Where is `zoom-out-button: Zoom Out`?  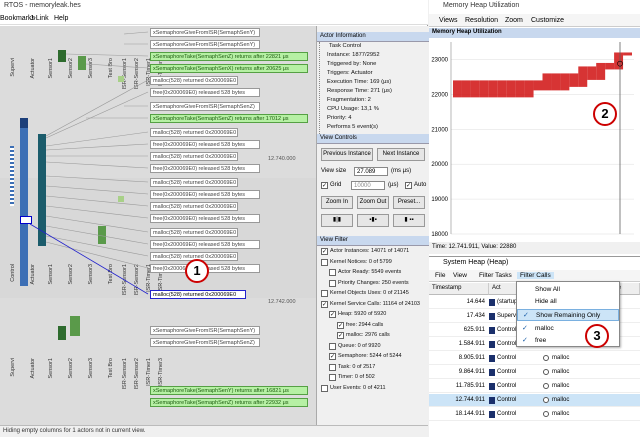 zoom-out-button: Zoom Out is located at coordinates (373, 202).